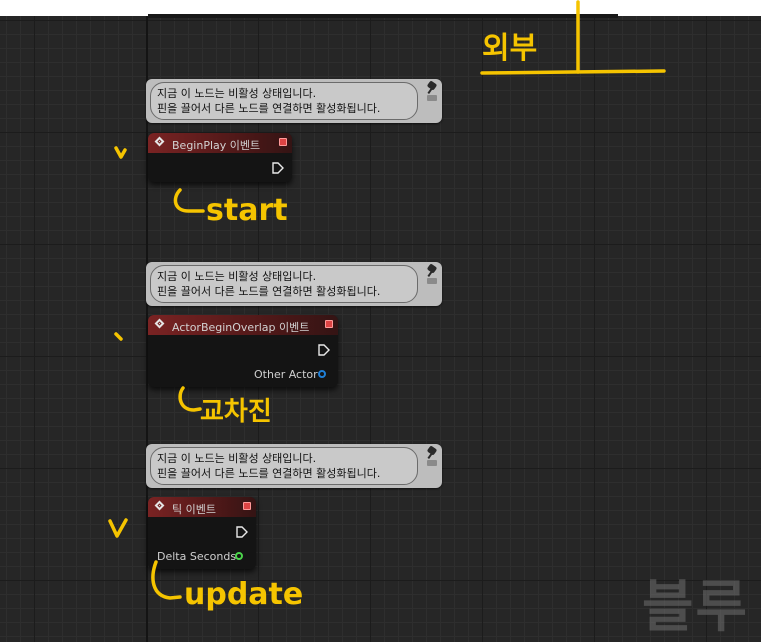  Describe the element at coordinates (216, 145) in the screenshot. I see `node-title: BeginPlay 이벤트` at that location.